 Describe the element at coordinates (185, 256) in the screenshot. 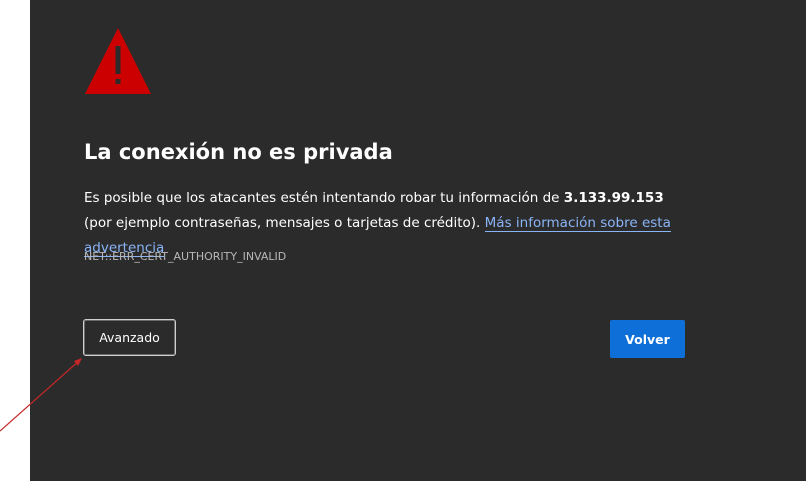

I see `error-code: NET::ERR_CERT_AUTHORITY_INVALID` at that location.